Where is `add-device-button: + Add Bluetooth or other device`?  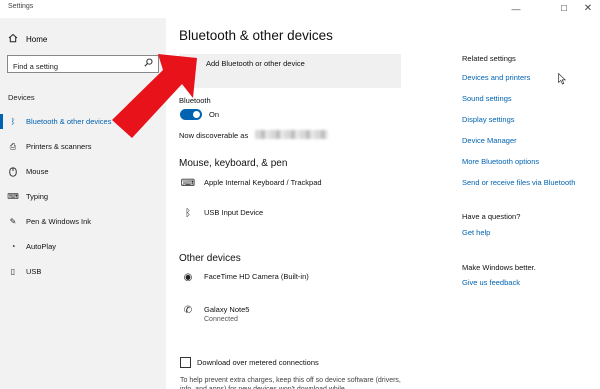
add-device-button: + Add Bluetooth or other device is located at coordinates (290, 71).